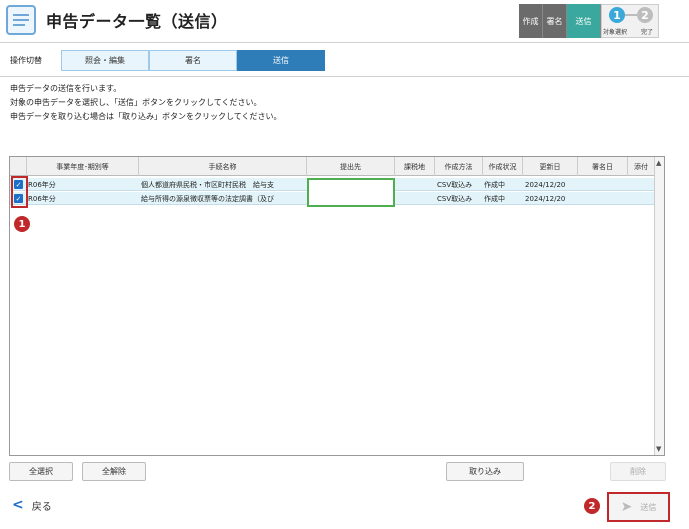  I want to click on description-line-3: 申告データを取り込む場合は「取り込み」ボタンをクリックしてください。, so click(146, 116).